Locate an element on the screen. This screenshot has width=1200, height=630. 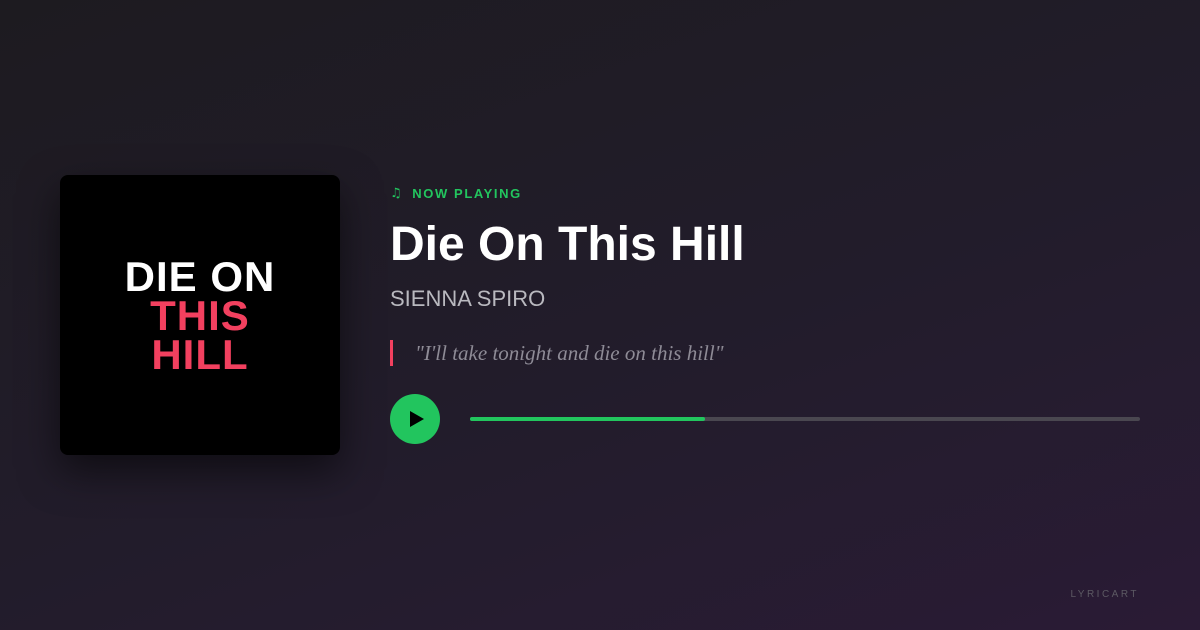
play-button is located at coordinates (415, 419).